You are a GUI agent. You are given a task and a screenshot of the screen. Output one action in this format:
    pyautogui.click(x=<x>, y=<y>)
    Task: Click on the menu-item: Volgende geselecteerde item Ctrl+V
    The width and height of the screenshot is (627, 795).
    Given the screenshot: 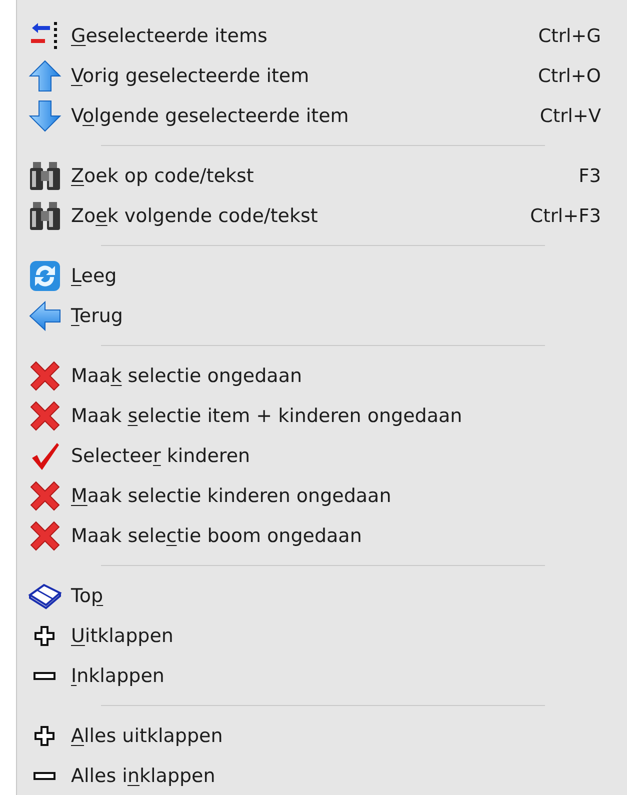 What is the action you would take?
    pyautogui.click(x=322, y=116)
    